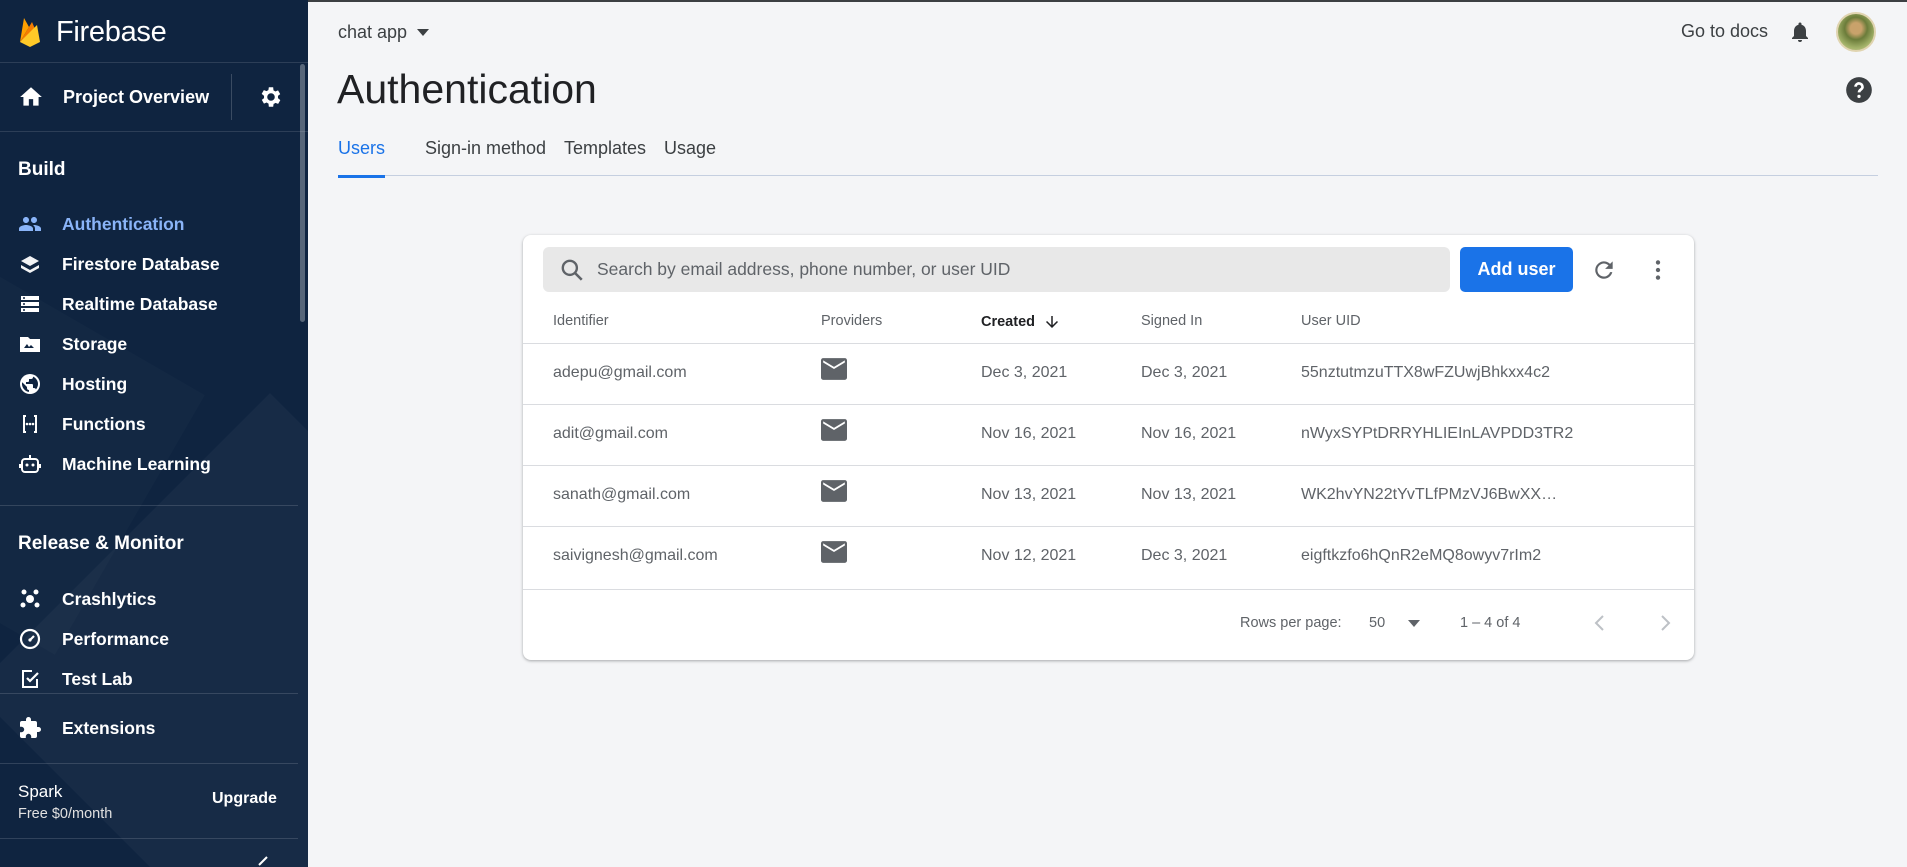  I want to click on sidebar-item-label: Firestore Database, so click(141, 263).